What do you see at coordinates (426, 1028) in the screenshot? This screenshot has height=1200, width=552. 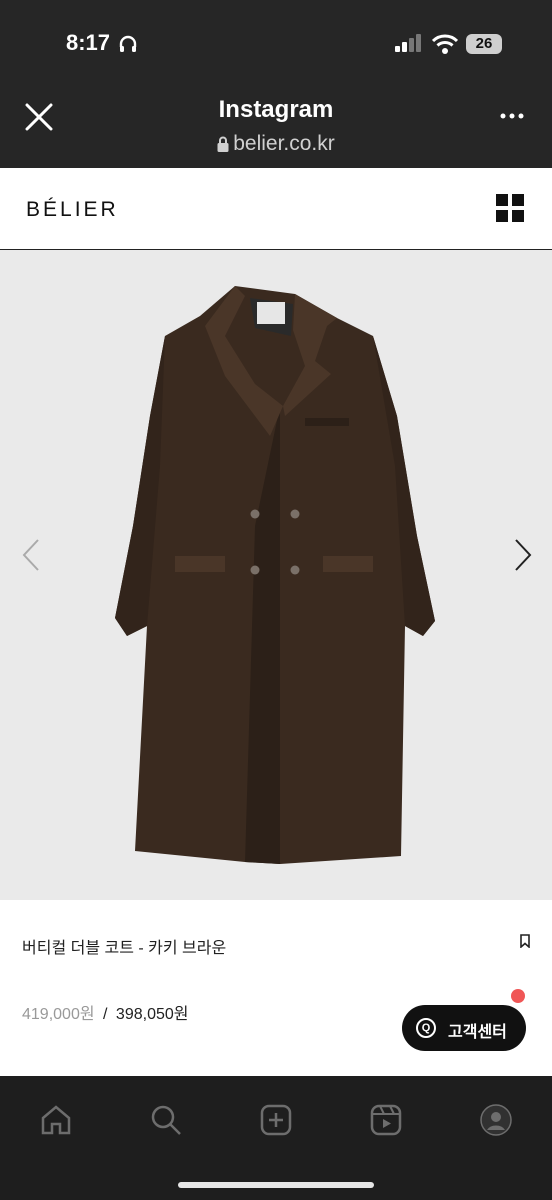 I see `chat-icon: Q` at bounding box center [426, 1028].